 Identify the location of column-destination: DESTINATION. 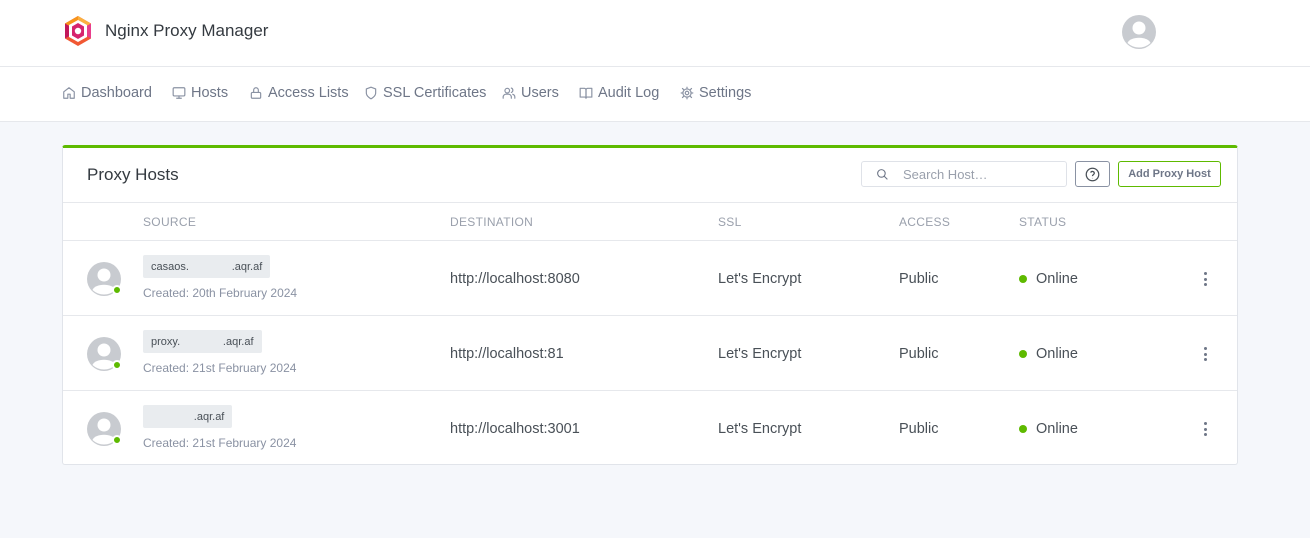
(492, 222).